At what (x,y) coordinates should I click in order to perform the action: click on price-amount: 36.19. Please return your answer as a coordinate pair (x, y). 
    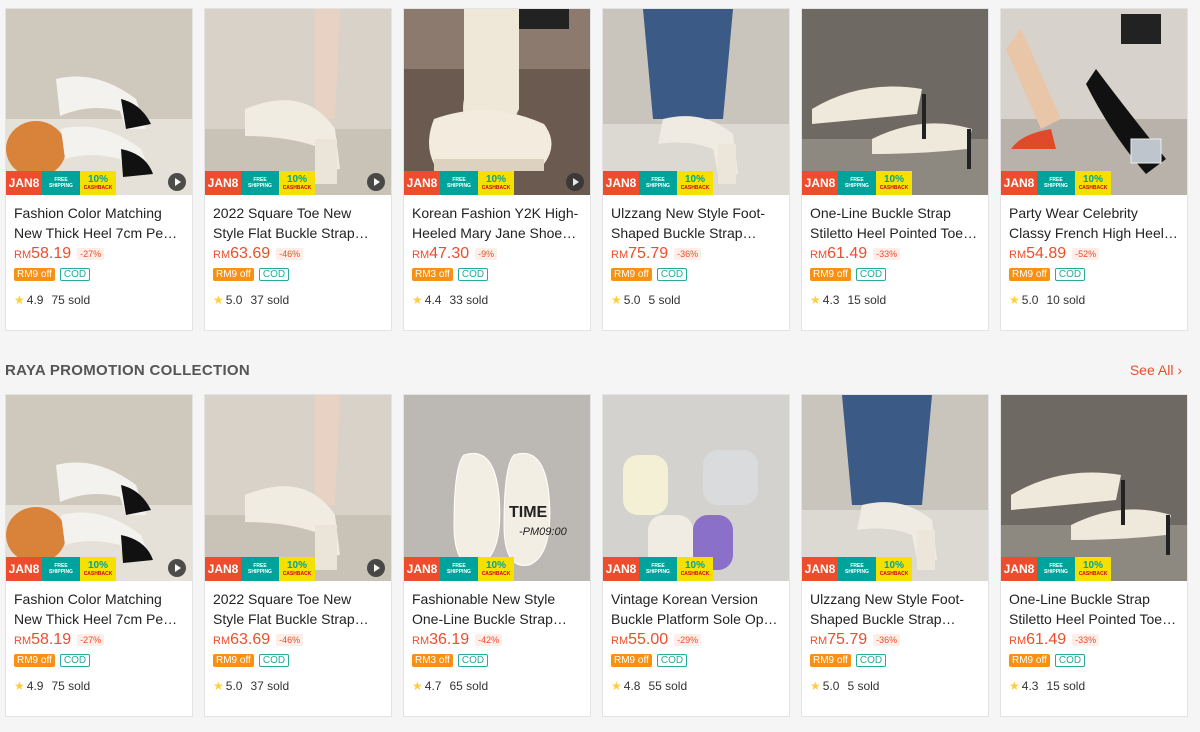
    Looking at the image, I should click on (449, 639).